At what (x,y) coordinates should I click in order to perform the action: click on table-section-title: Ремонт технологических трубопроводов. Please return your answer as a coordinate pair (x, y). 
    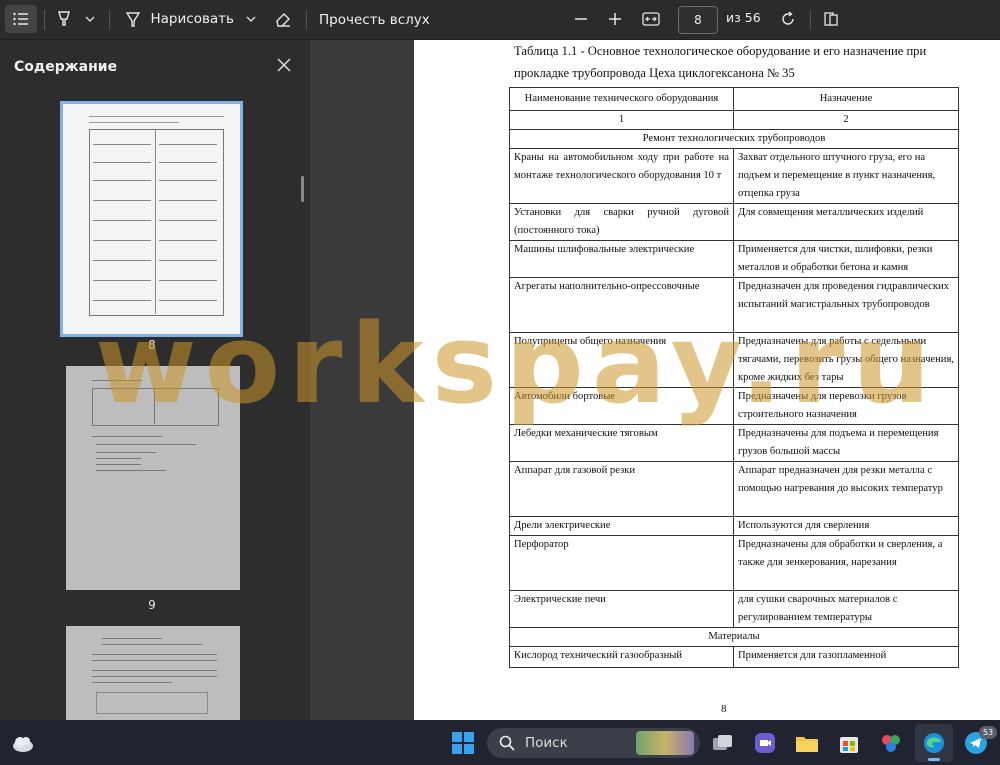
    Looking at the image, I should click on (734, 139).